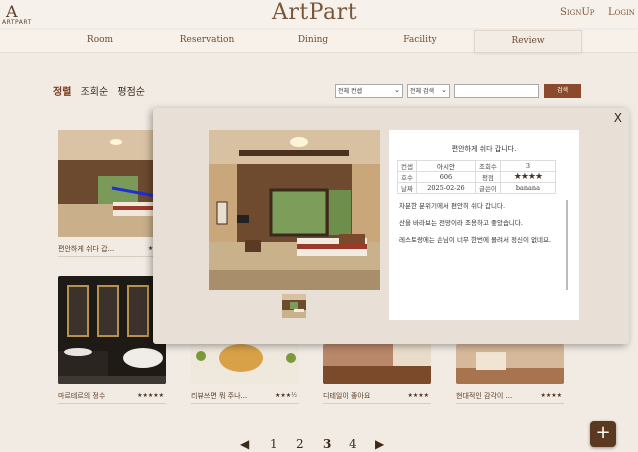 The width and height of the screenshot is (638, 452). I want to click on card-rating: ★★★½, so click(286, 395).